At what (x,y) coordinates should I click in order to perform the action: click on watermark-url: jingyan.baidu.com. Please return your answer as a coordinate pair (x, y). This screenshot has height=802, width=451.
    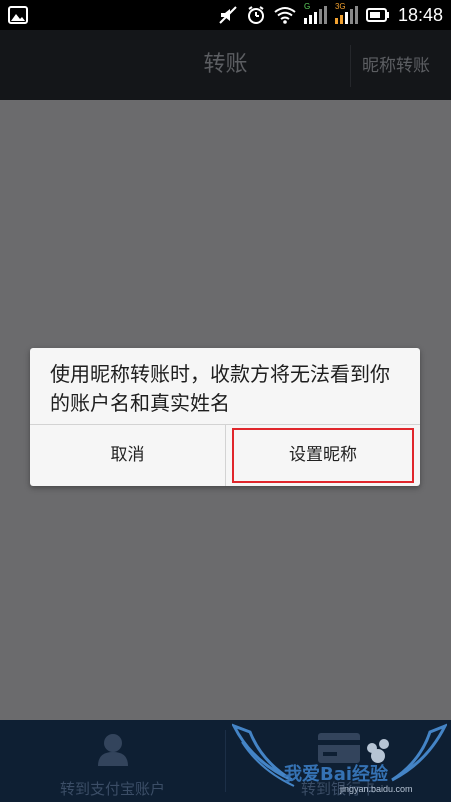
    Looking at the image, I should click on (376, 789).